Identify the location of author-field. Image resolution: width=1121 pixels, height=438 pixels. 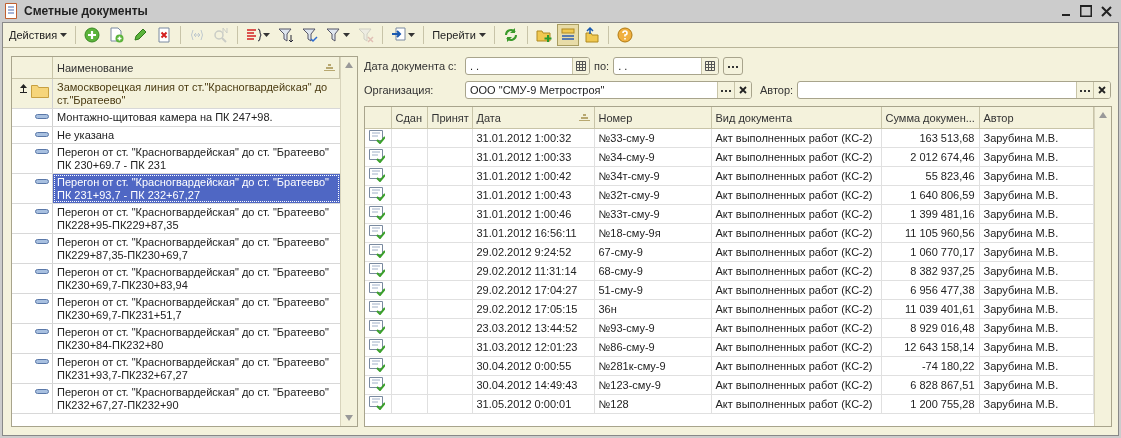
(954, 90).